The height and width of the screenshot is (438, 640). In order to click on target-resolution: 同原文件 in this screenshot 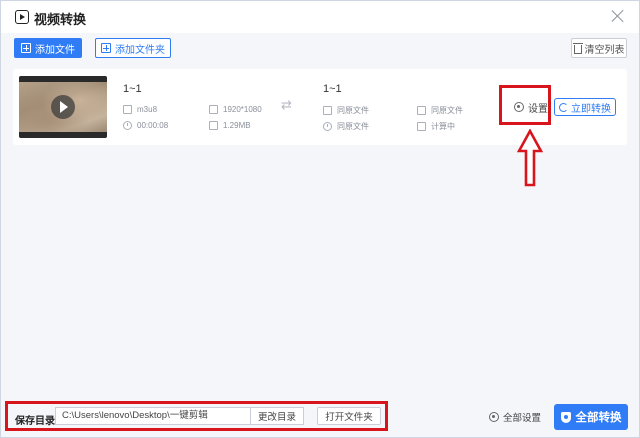, I will do `click(440, 110)`.